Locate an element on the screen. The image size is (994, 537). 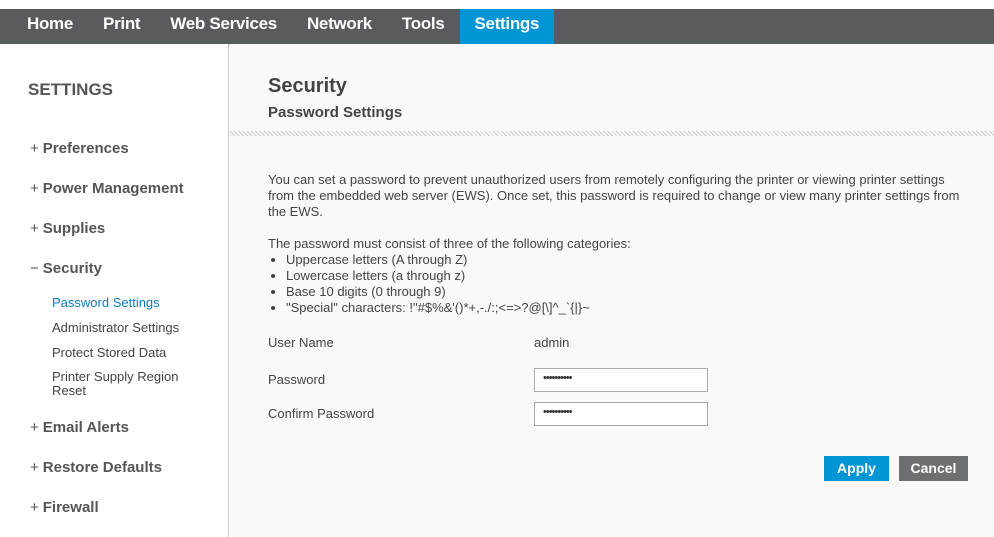
nav-print: Print is located at coordinates (121, 26).